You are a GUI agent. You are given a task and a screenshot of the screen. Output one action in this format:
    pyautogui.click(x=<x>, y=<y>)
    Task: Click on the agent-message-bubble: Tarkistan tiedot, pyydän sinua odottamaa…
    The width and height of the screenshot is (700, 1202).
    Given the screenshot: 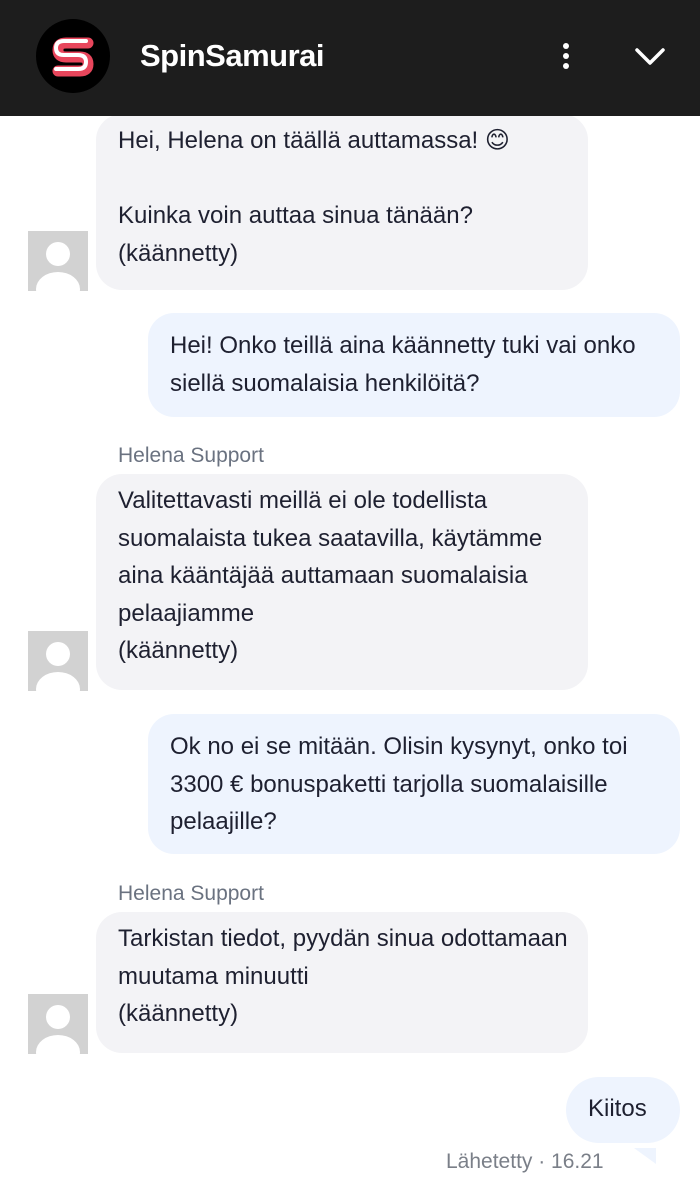 What is the action you would take?
    pyautogui.click(x=342, y=982)
    